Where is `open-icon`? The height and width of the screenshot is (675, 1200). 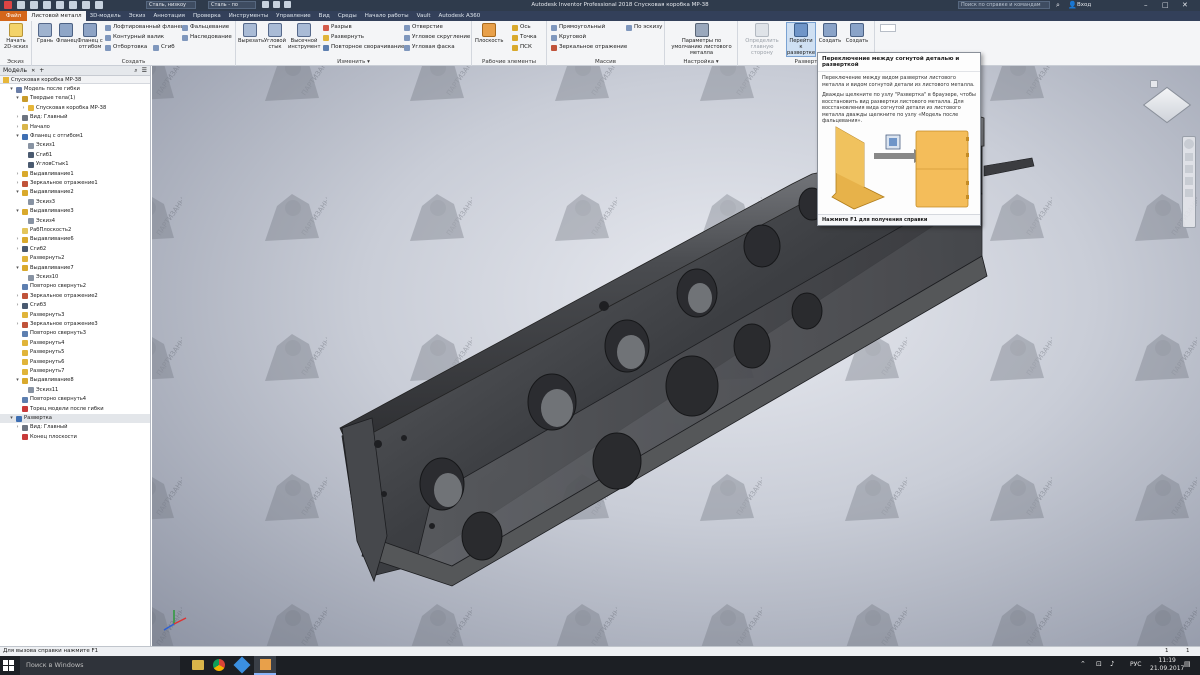 open-icon is located at coordinates (34, 5).